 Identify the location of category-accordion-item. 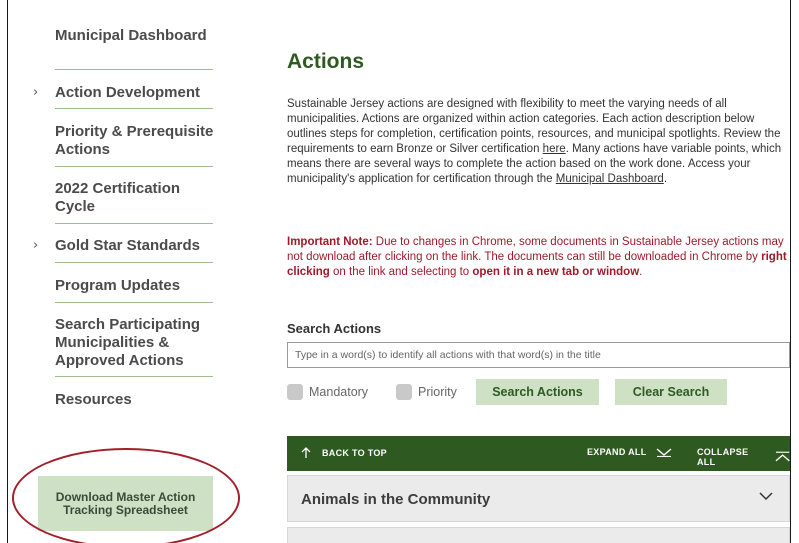
(538, 535).